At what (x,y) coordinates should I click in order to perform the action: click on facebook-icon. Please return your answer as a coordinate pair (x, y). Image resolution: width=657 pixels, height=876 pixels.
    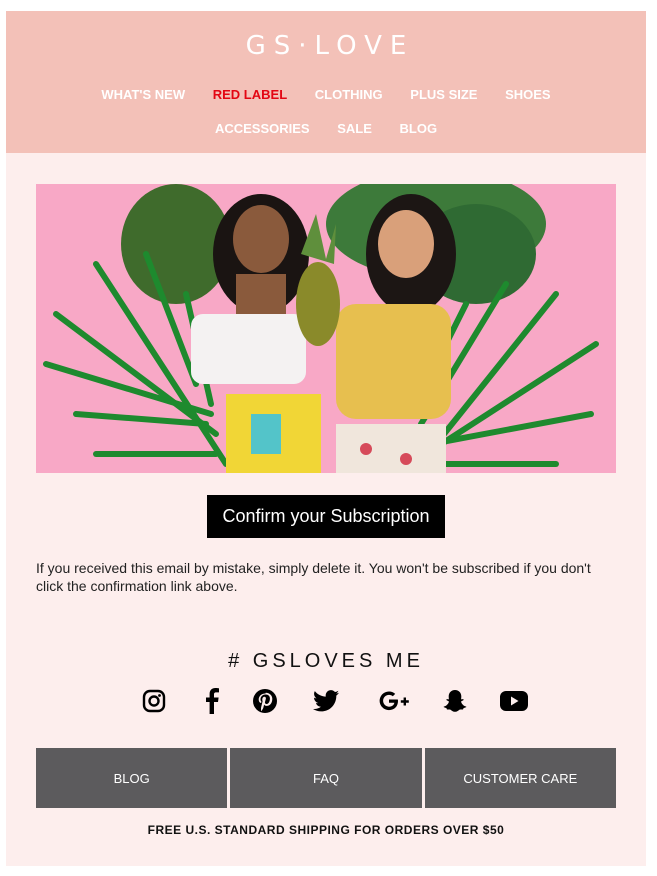
    Looking at the image, I should click on (212, 701).